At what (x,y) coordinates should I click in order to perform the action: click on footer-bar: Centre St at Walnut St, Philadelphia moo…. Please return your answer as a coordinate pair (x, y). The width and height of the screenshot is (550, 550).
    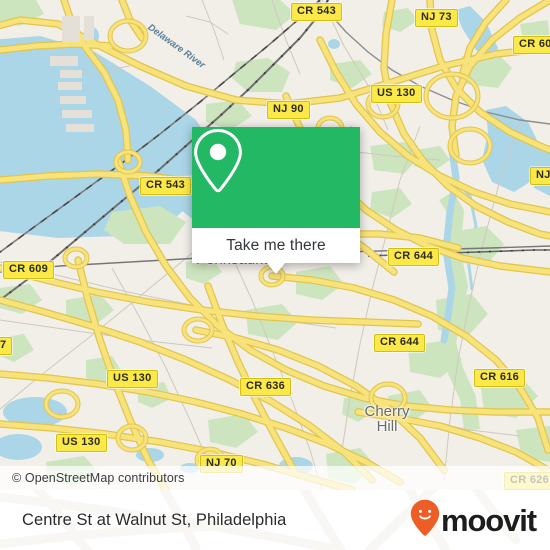
    Looking at the image, I should click on (275, 520).